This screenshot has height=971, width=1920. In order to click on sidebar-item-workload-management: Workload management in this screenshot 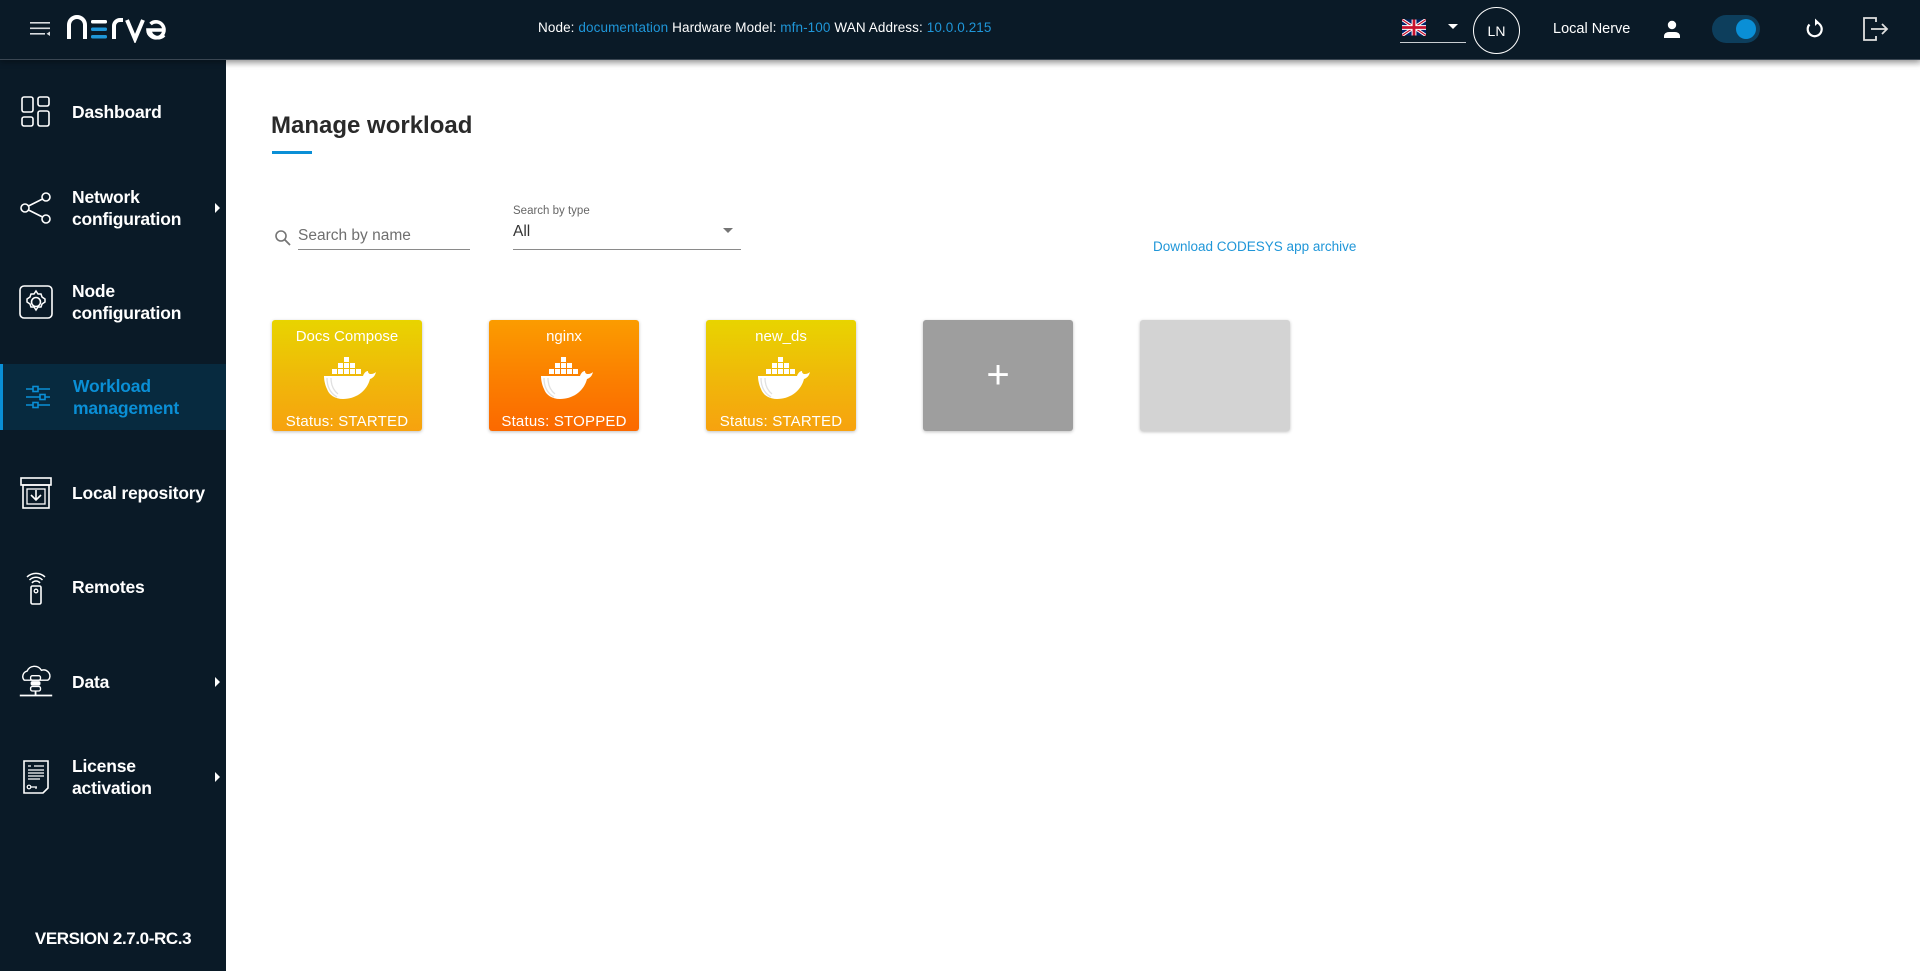, I will do `click(113, 397)`.